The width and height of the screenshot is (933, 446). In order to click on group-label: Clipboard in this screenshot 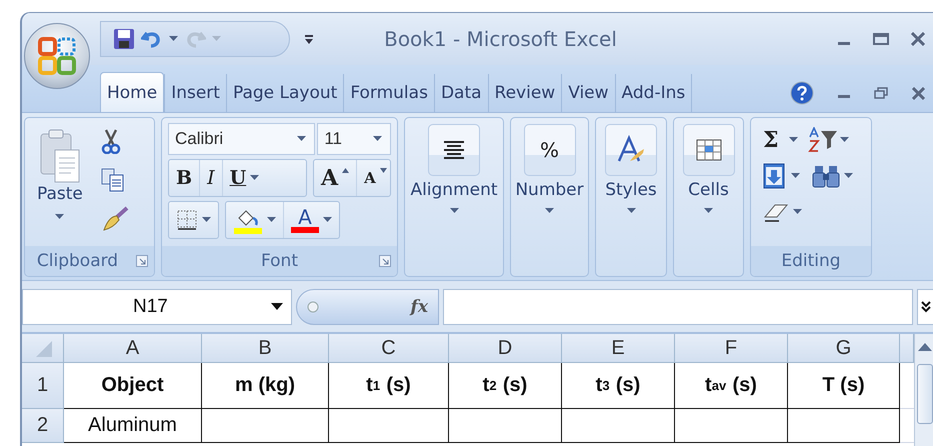, I will do `click(77, 261)`.